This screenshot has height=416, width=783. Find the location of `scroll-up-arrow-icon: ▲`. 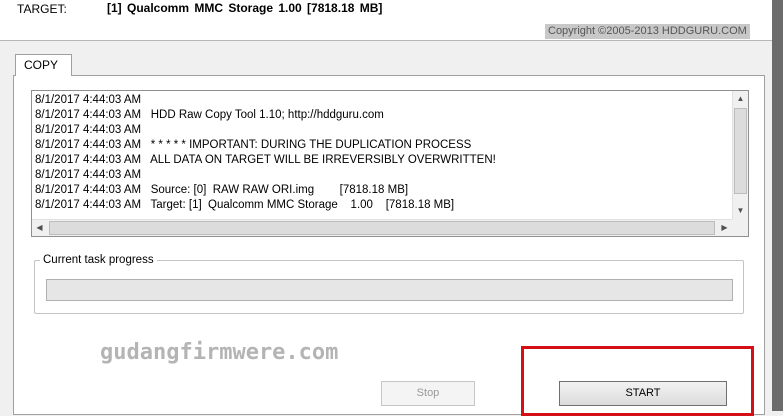

scroll-up-arrow-icon: ▲ is located at coordinates (740, 99).